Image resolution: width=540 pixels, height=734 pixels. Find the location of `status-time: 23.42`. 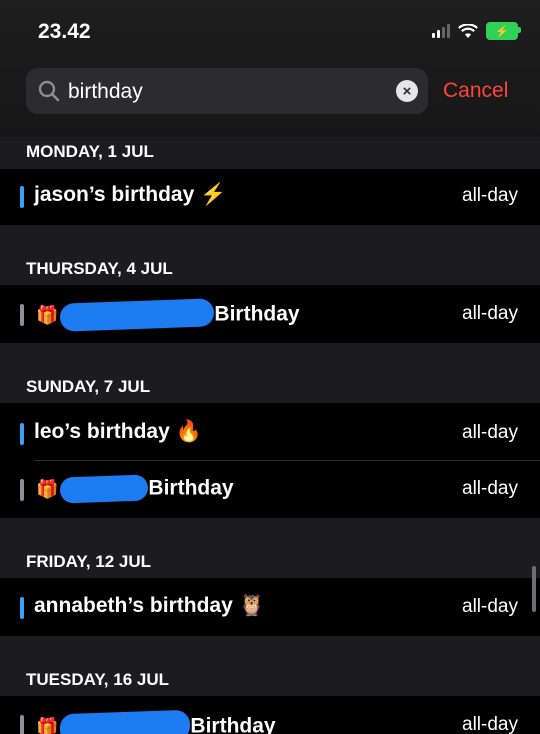

status-time: 23.42 is located at coordinates (64, 31).